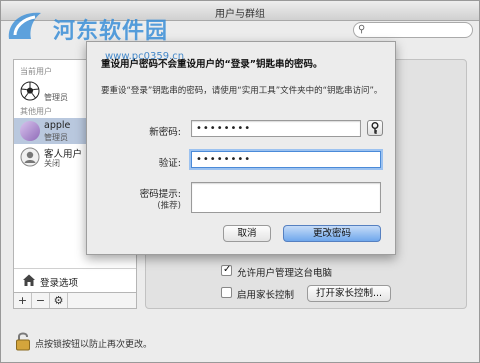 The width and height of the screenshot is (480, 363). Describe the element at coordinates (332, 233) in the screenshot. I see `change-password-button: 更改密码` at that location.